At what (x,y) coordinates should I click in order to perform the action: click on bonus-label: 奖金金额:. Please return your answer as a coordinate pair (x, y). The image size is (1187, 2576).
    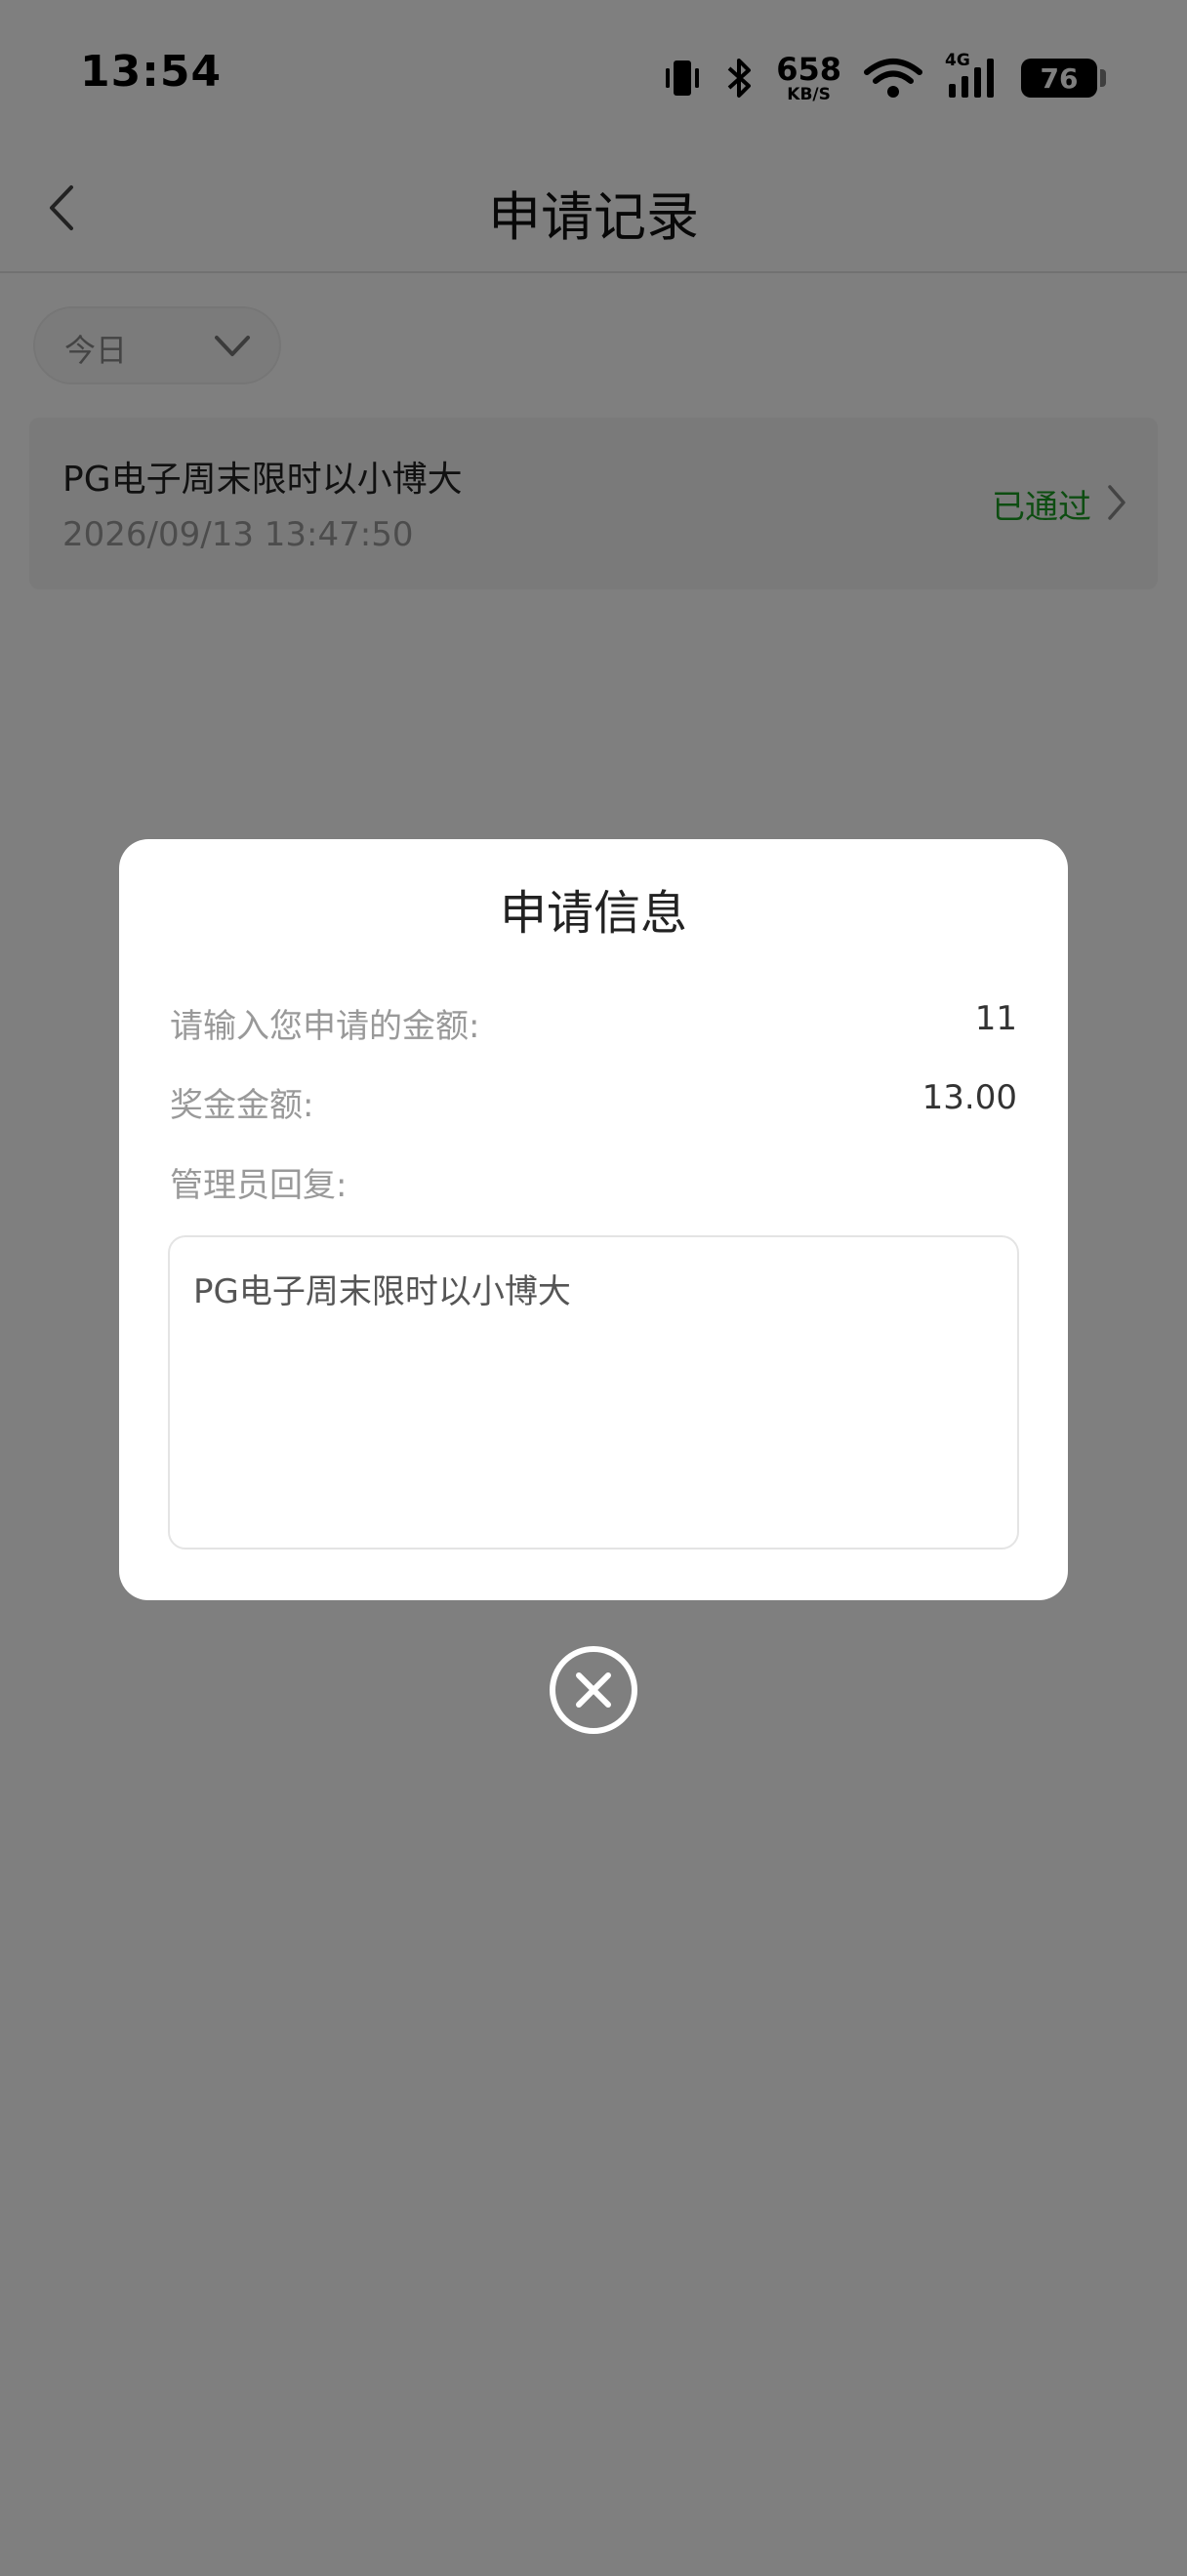
    Looking at the image, I should click on (242, 1105).